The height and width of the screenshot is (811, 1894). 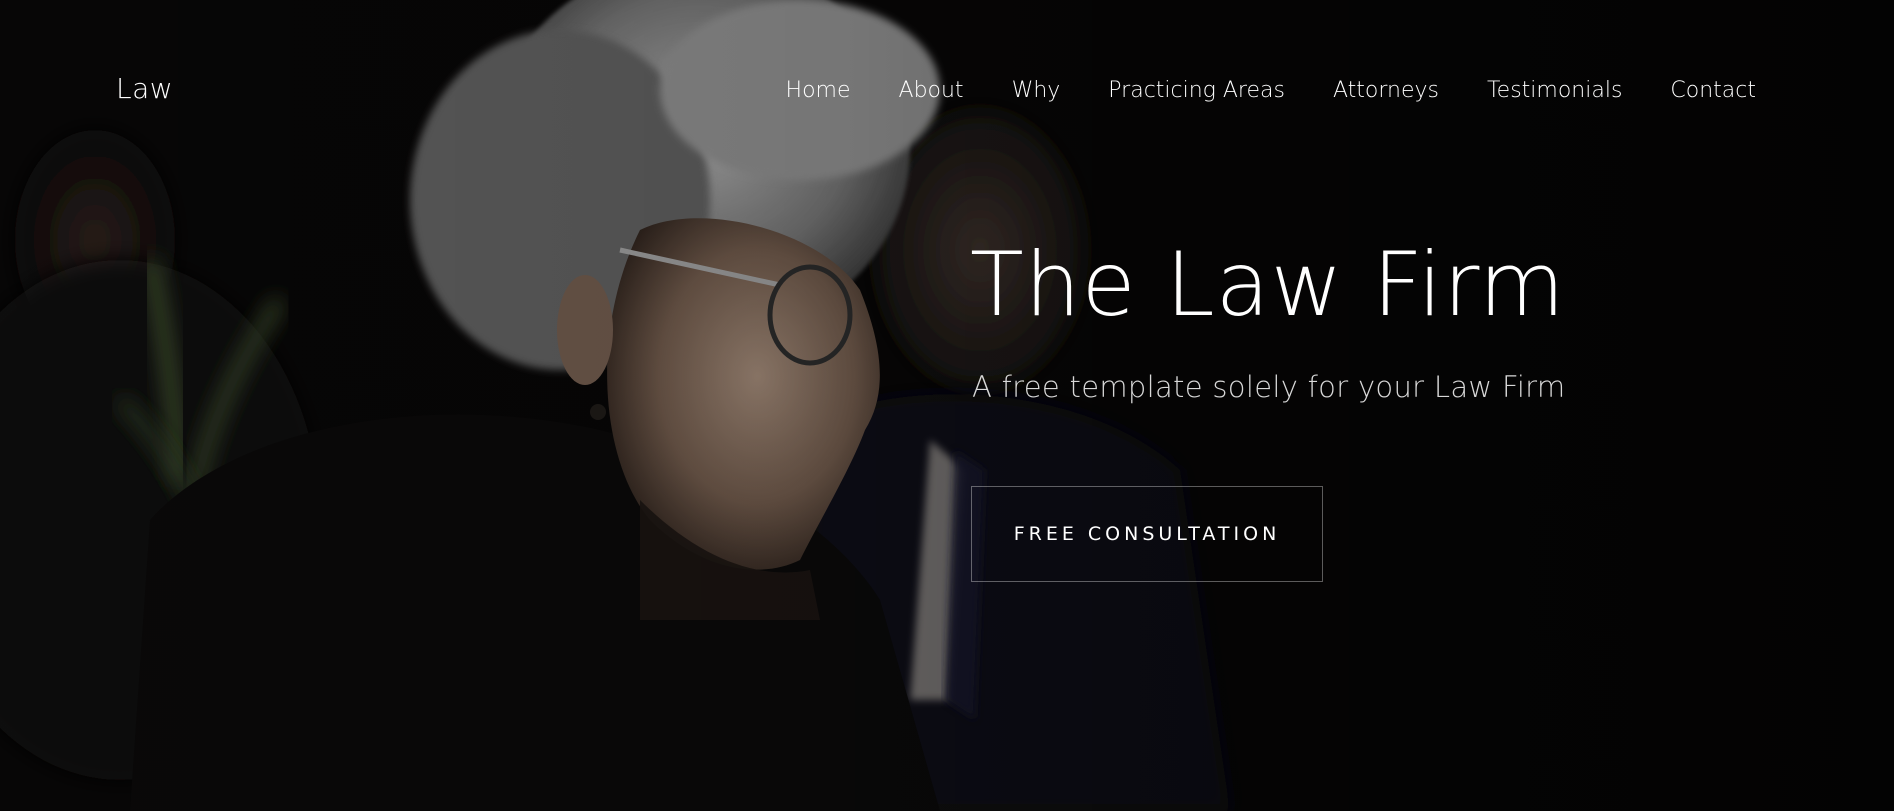 I want to click on nav-link-why: Why, so click(x=1036, y=90).